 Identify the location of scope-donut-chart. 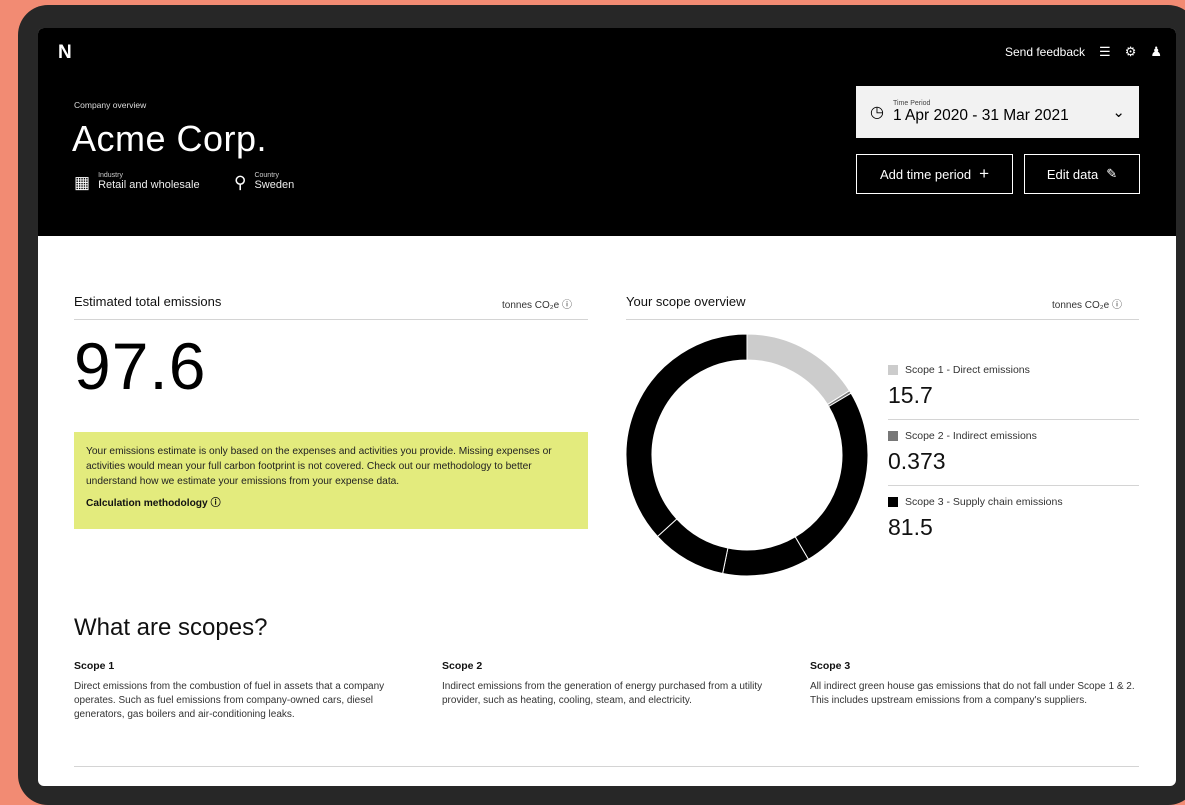
(747, 455).